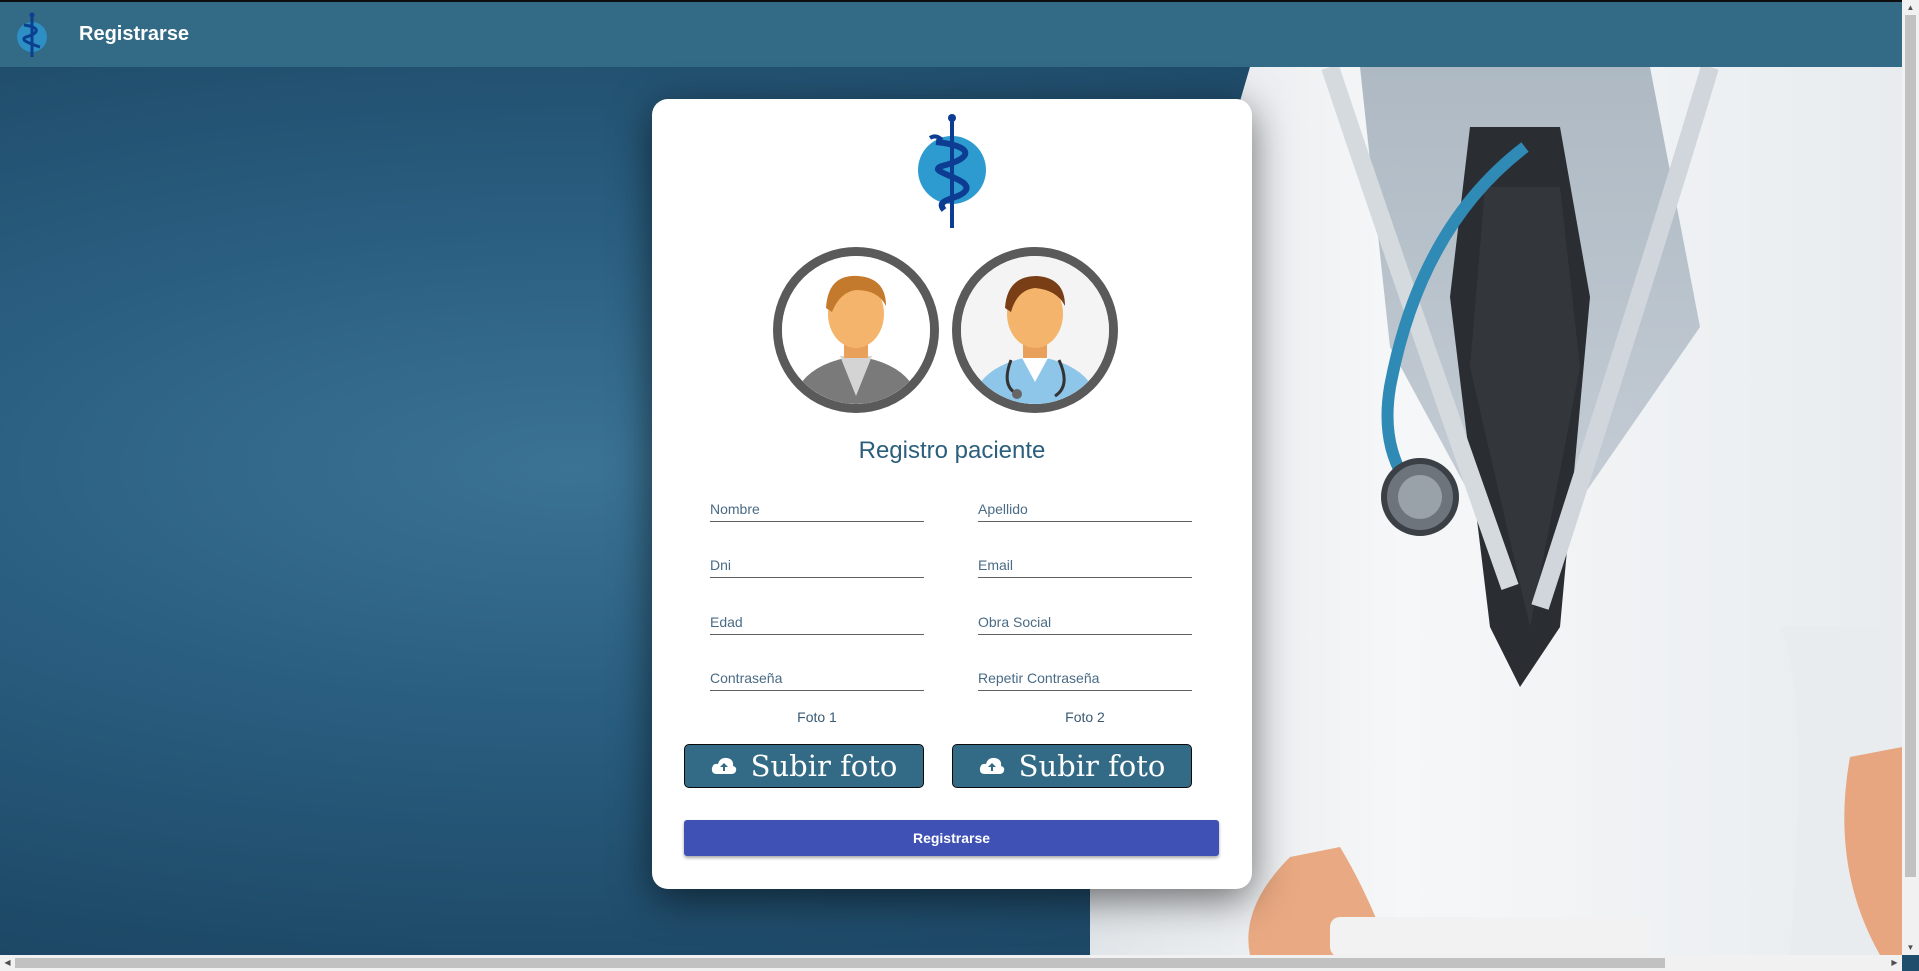  Describe the element at coordinates (1092, 766) in the screenshot. I see `upload-photo2-label: Subir foto` at that location.